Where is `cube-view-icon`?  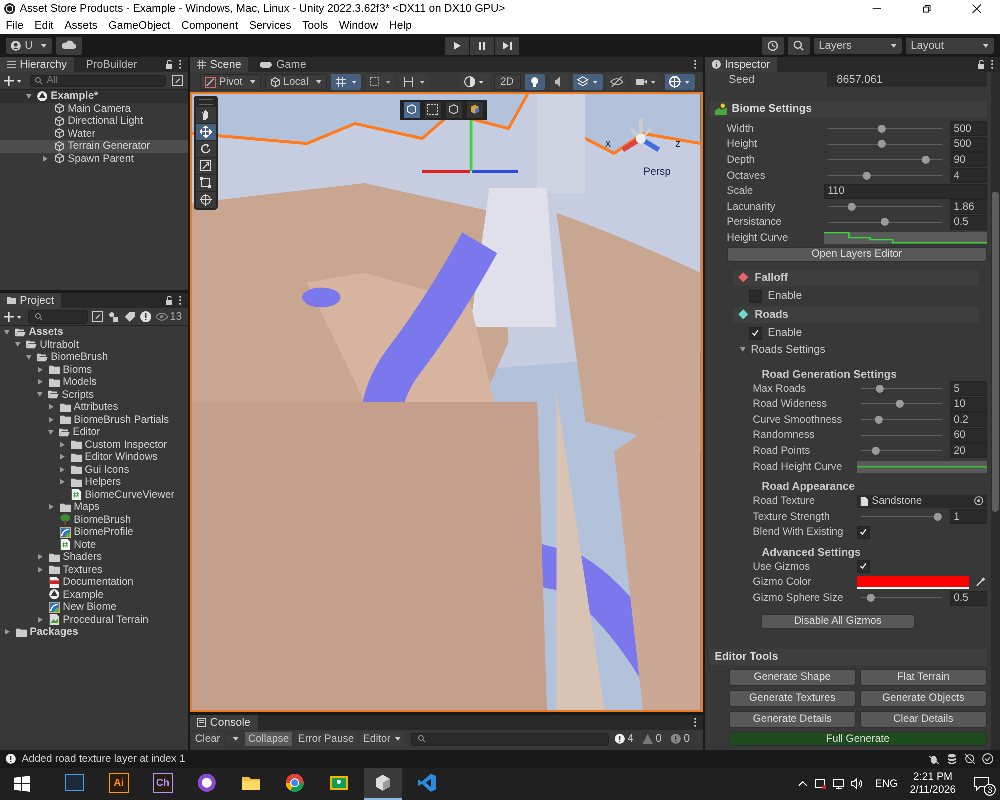 cube-view-icon is located at coordinates (412, 110).